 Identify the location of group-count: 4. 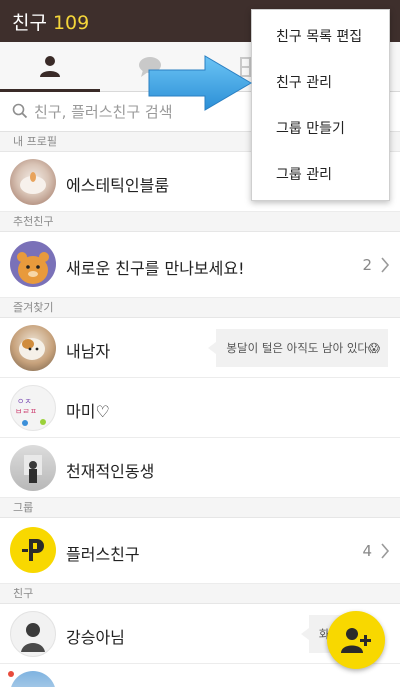
(367, 551).